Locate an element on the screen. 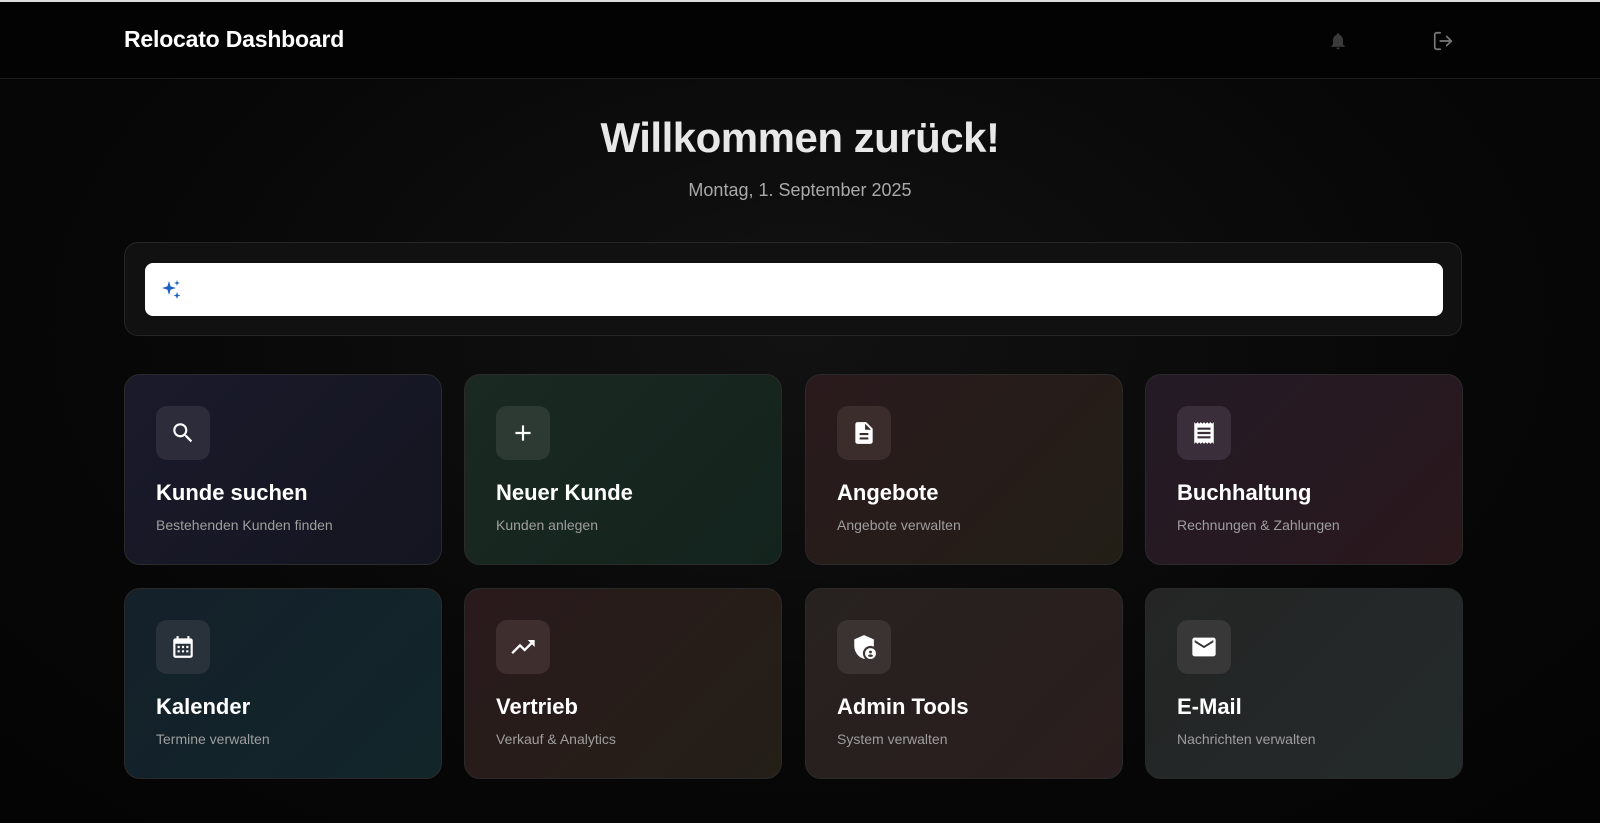 Image resolution: width=1600 pixels, height=823 pixels. card-buchhaltung: Buchhaltung Rechnungen & Zahlungen is located at coordinates (1304, 469).